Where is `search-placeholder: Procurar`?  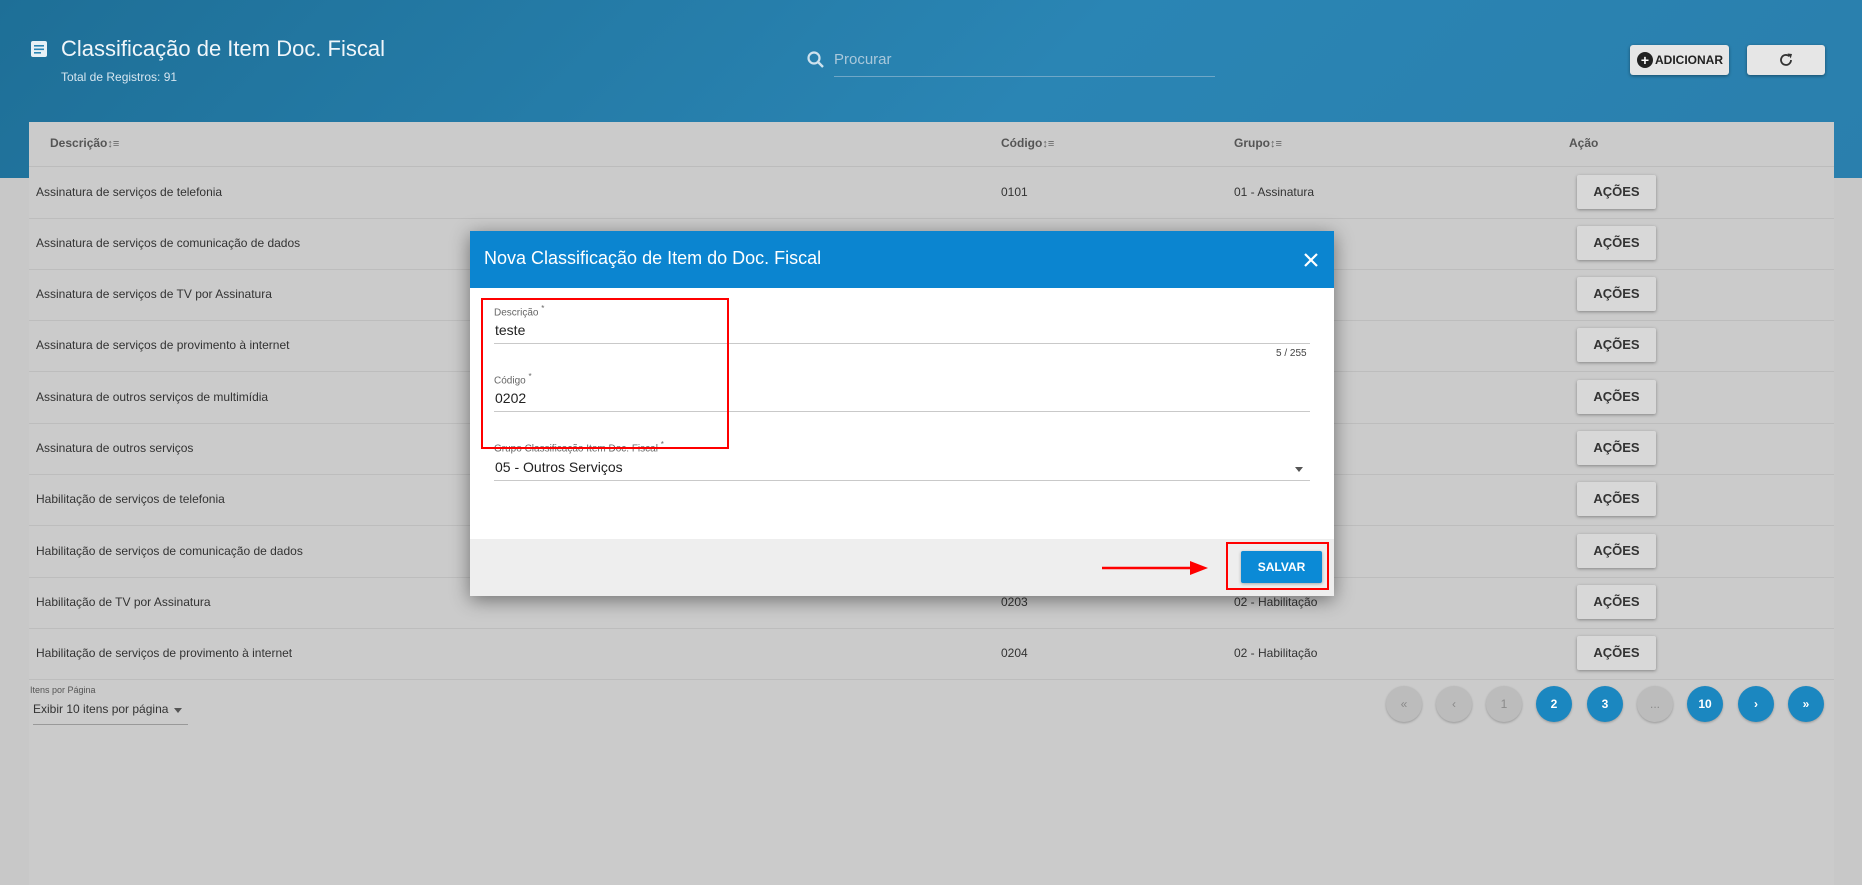
search-placeholder: Procurar is located at coordinates (863, 59).